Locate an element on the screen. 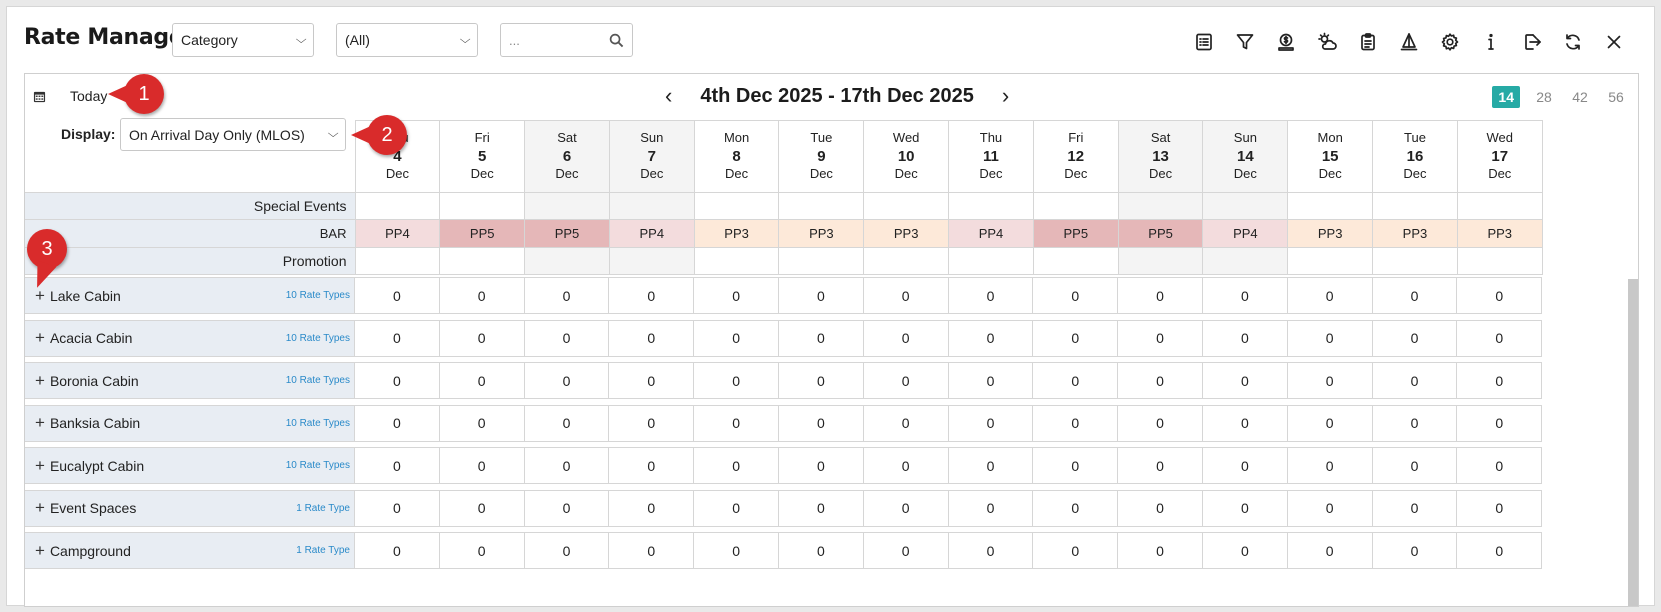  info-icon is located at coordinates (1490, 42).